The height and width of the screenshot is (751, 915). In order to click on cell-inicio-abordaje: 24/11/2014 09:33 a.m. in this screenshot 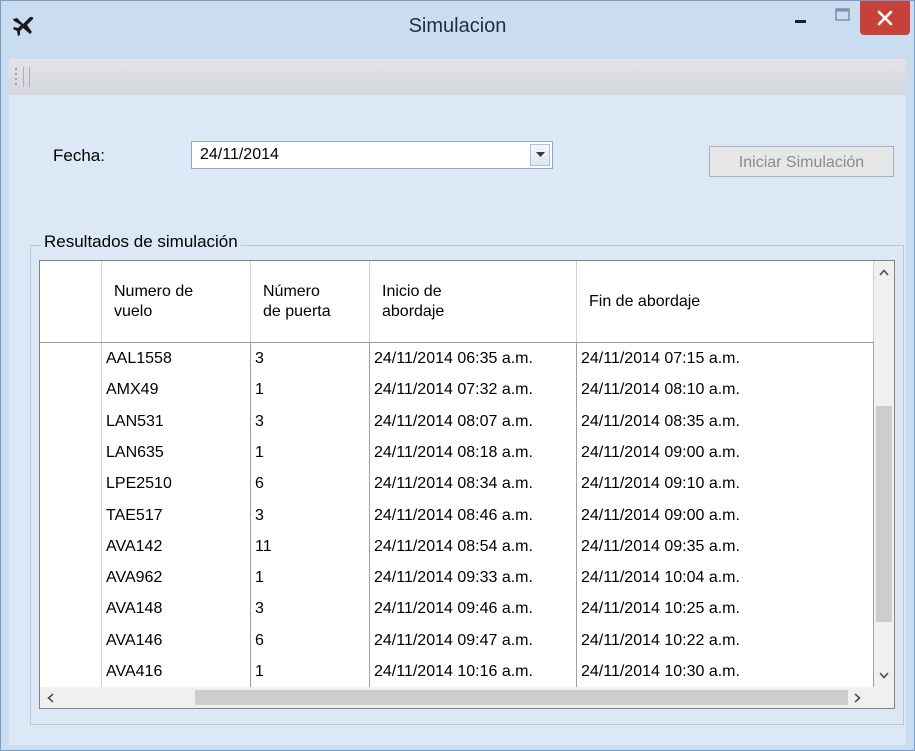, I will do `click(473, 579)`.